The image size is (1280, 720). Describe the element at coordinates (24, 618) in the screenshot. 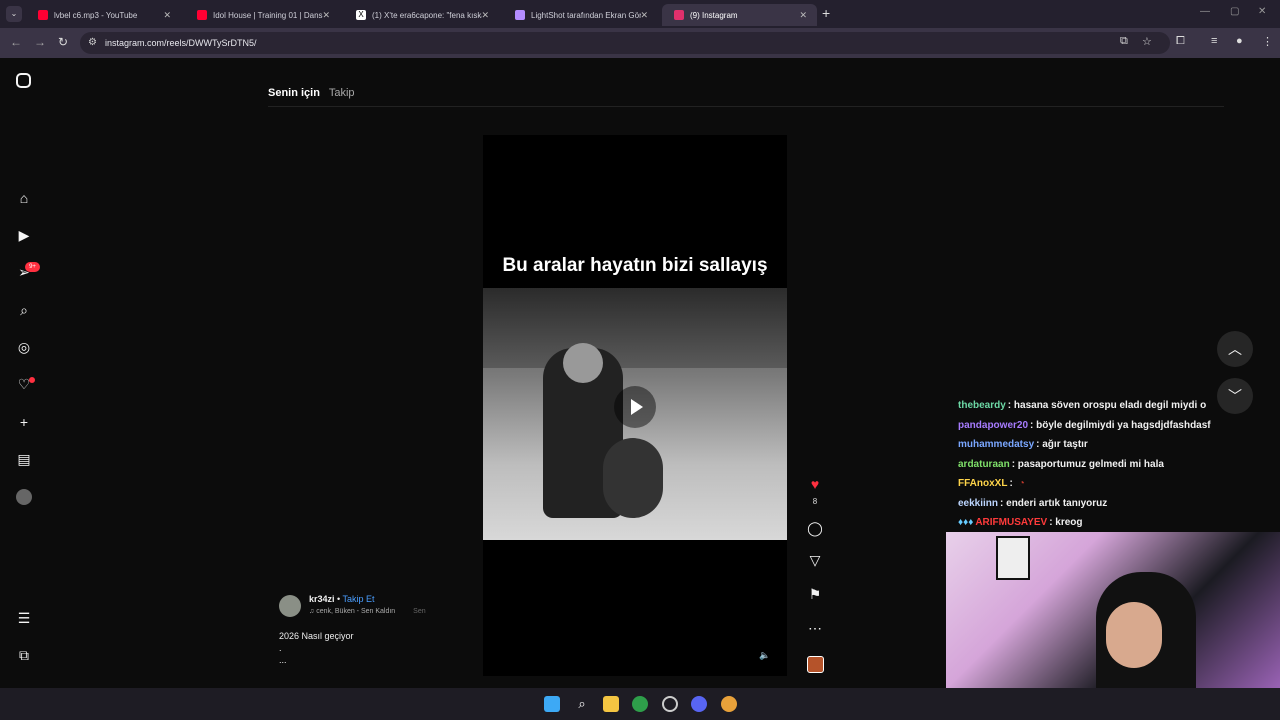

I see `more-menu-icon: ☰` at that location.